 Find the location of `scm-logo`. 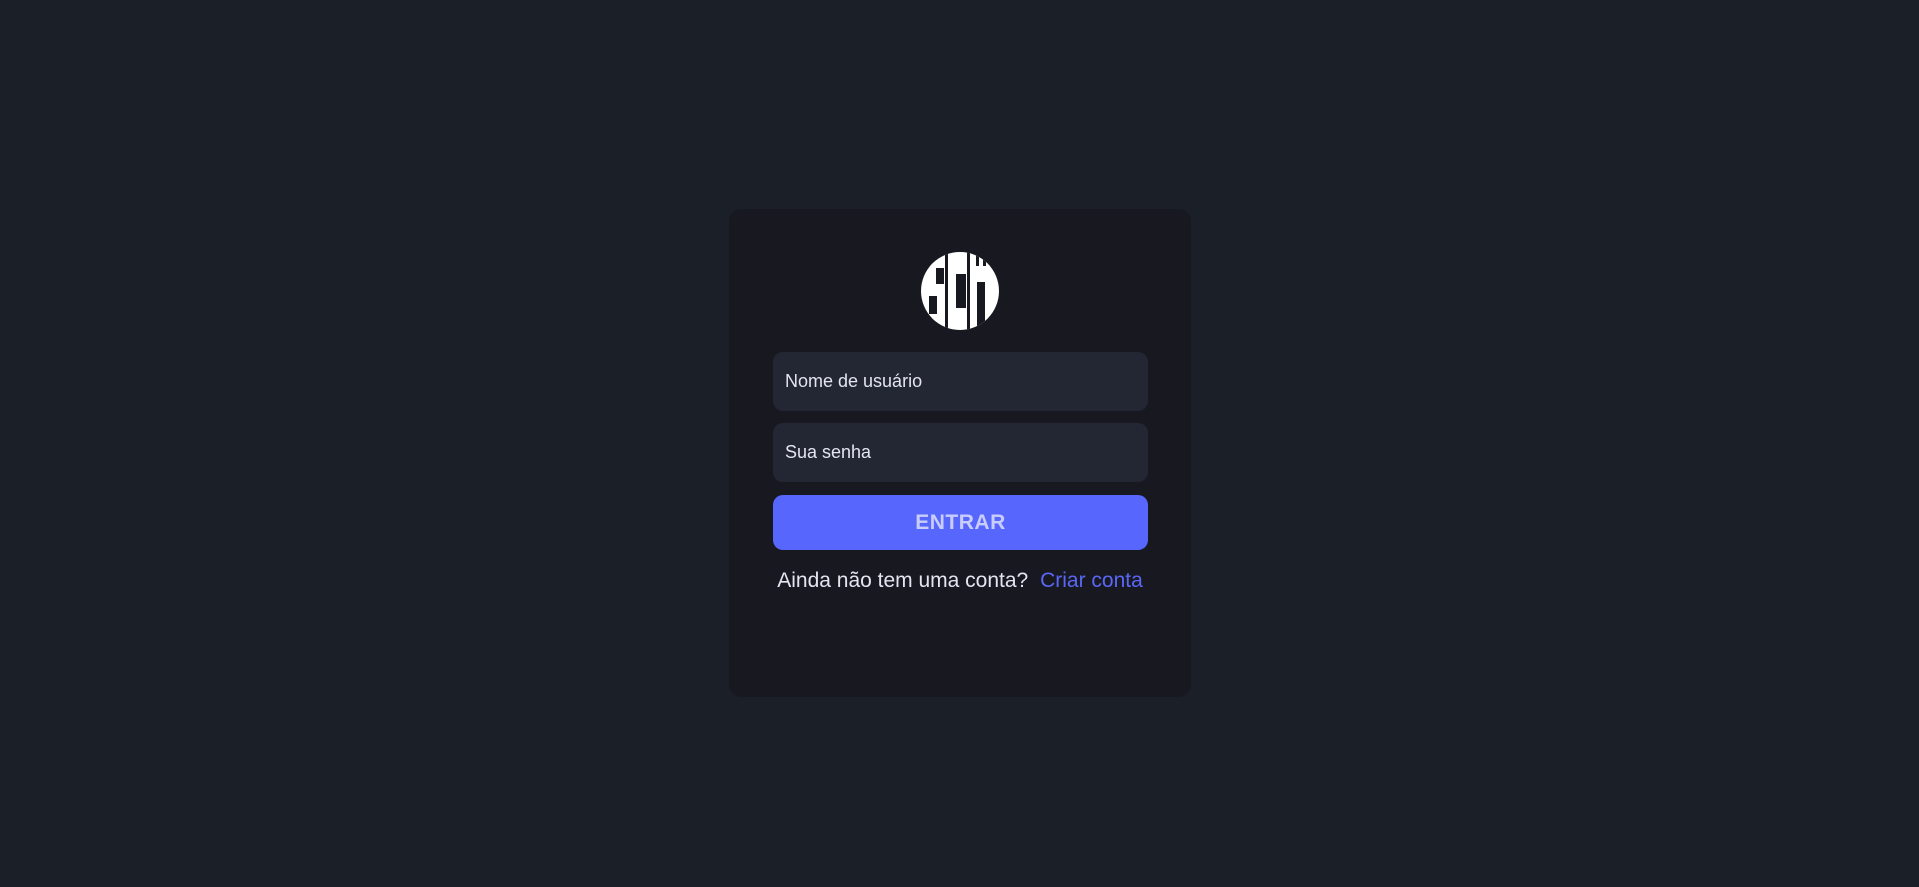

scm-logo is located at coordinates (960, 291).